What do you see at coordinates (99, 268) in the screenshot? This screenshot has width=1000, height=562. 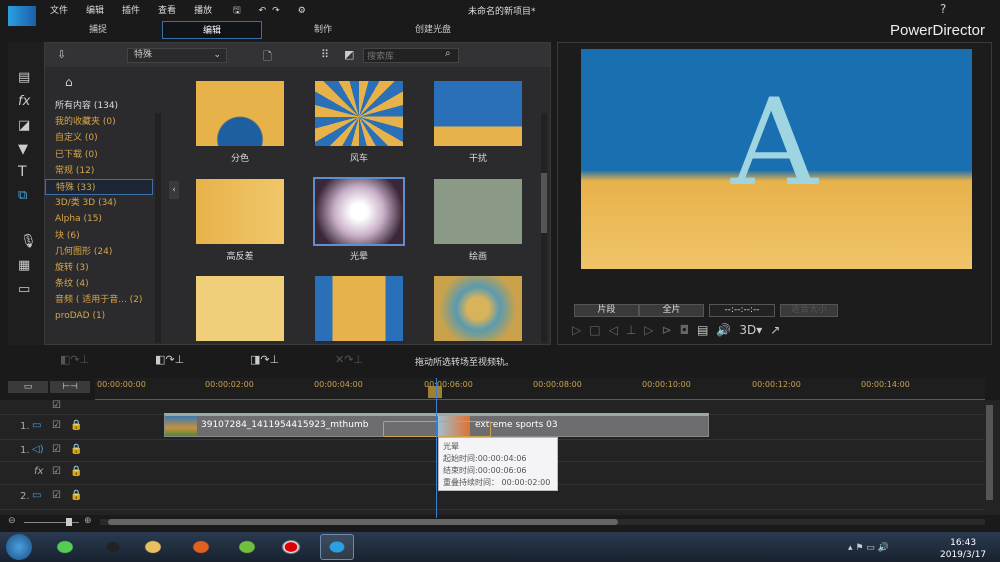 I see `category-item: 旋转 (3)` at bounding box center [99, 268].